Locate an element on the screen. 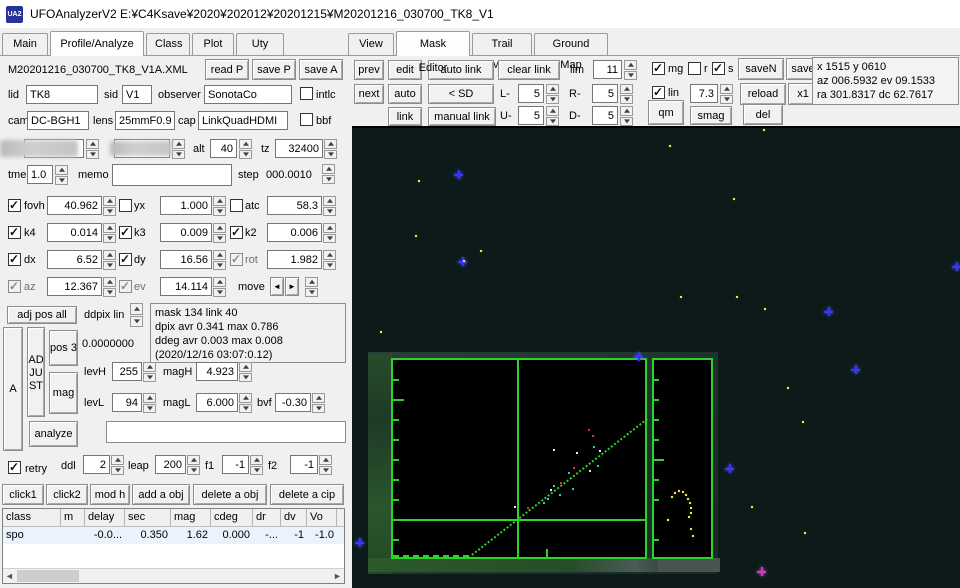 The height and width of the screenshot is (588, 960). leap-input is located at coordinates (170, 464).